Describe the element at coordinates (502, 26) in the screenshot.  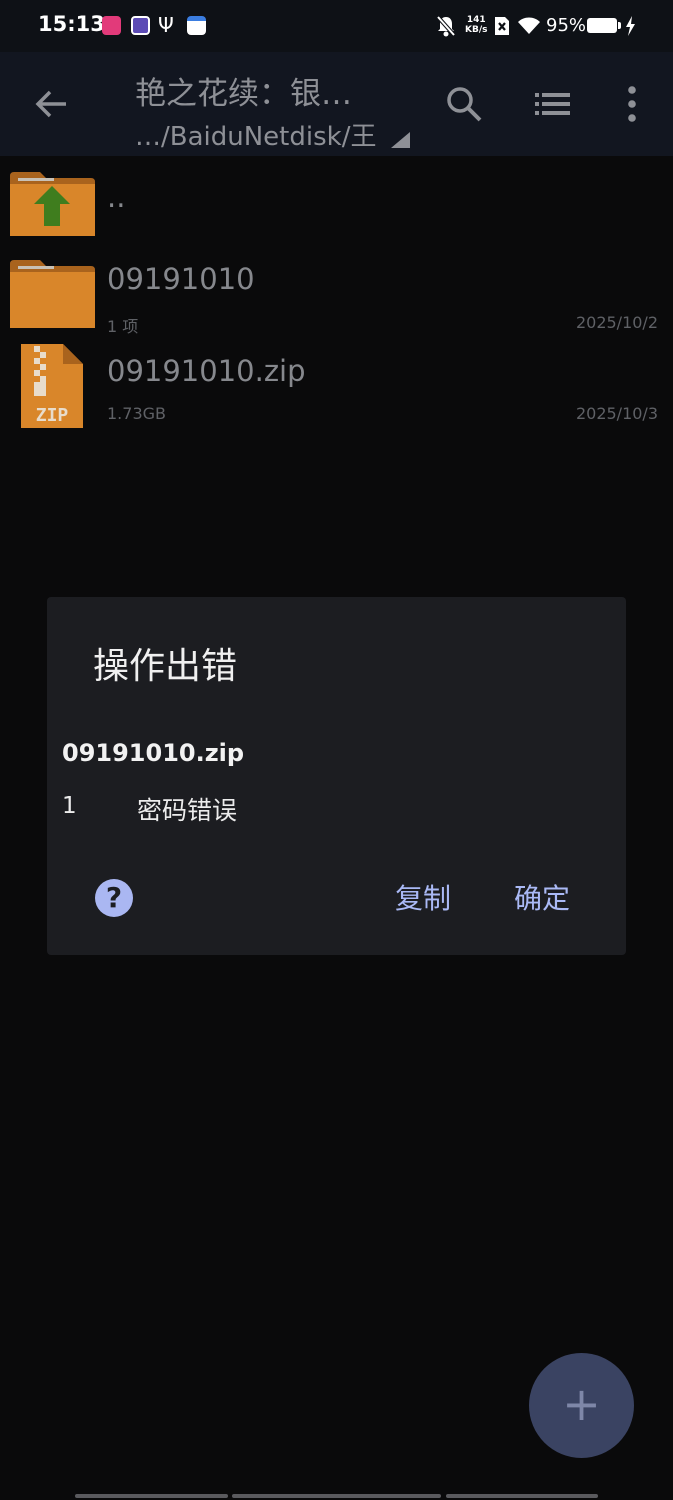
I see `sim-x-icon` at that location.